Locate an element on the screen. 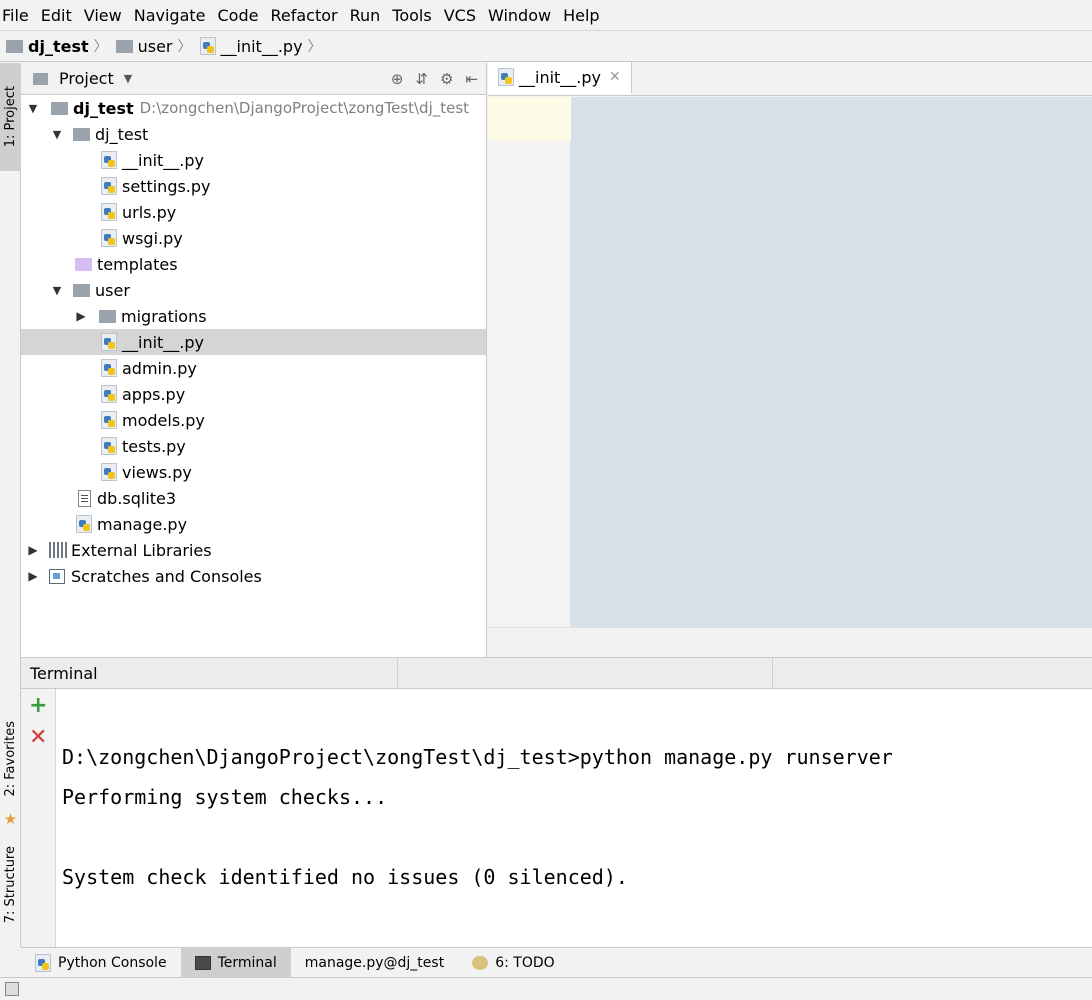 The height and width of the screenshot is (1000, 1092). tree-item-file-selected: __init__.py is located at coordinates (253, 342).